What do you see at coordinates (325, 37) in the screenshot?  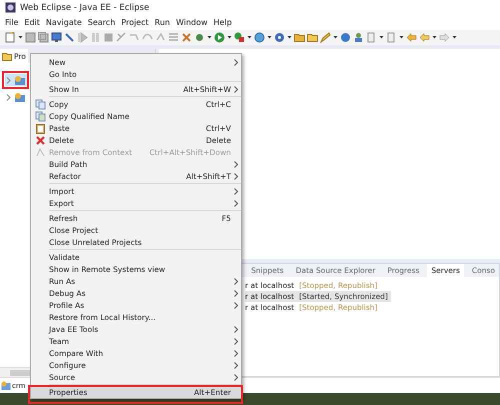 I see `pencil-icon` at bounding box center [325, 37].